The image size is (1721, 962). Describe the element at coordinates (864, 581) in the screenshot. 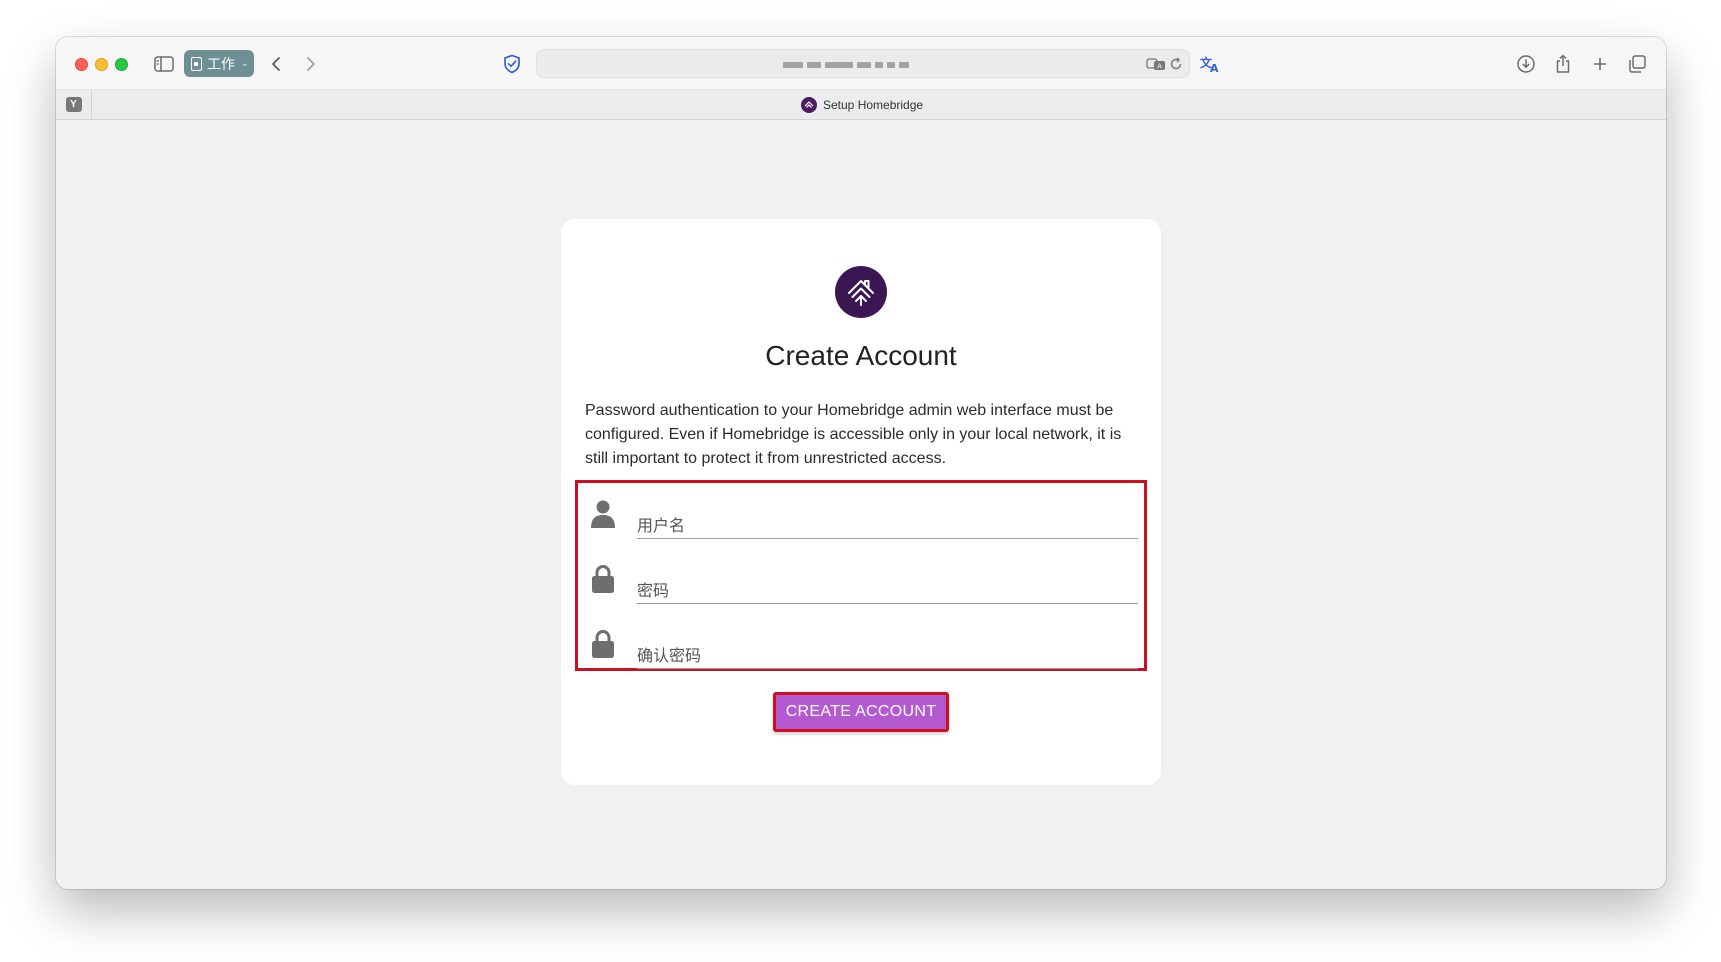

I see `password-field: 密码` at that location.